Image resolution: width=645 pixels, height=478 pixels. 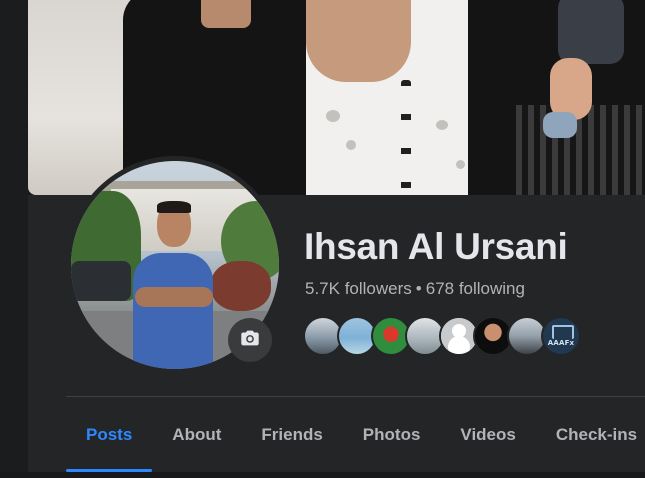 I want to click on followers-link: 5.7K followers, so click(x=358, y=288).